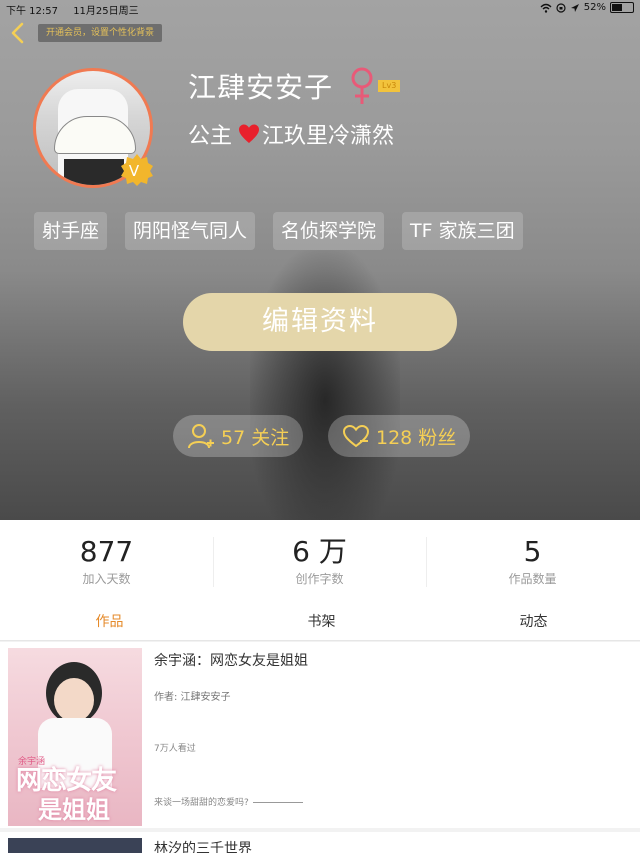  I want to click on profile-signature: 公主 江玖里冷潇然, so click(291, 134).